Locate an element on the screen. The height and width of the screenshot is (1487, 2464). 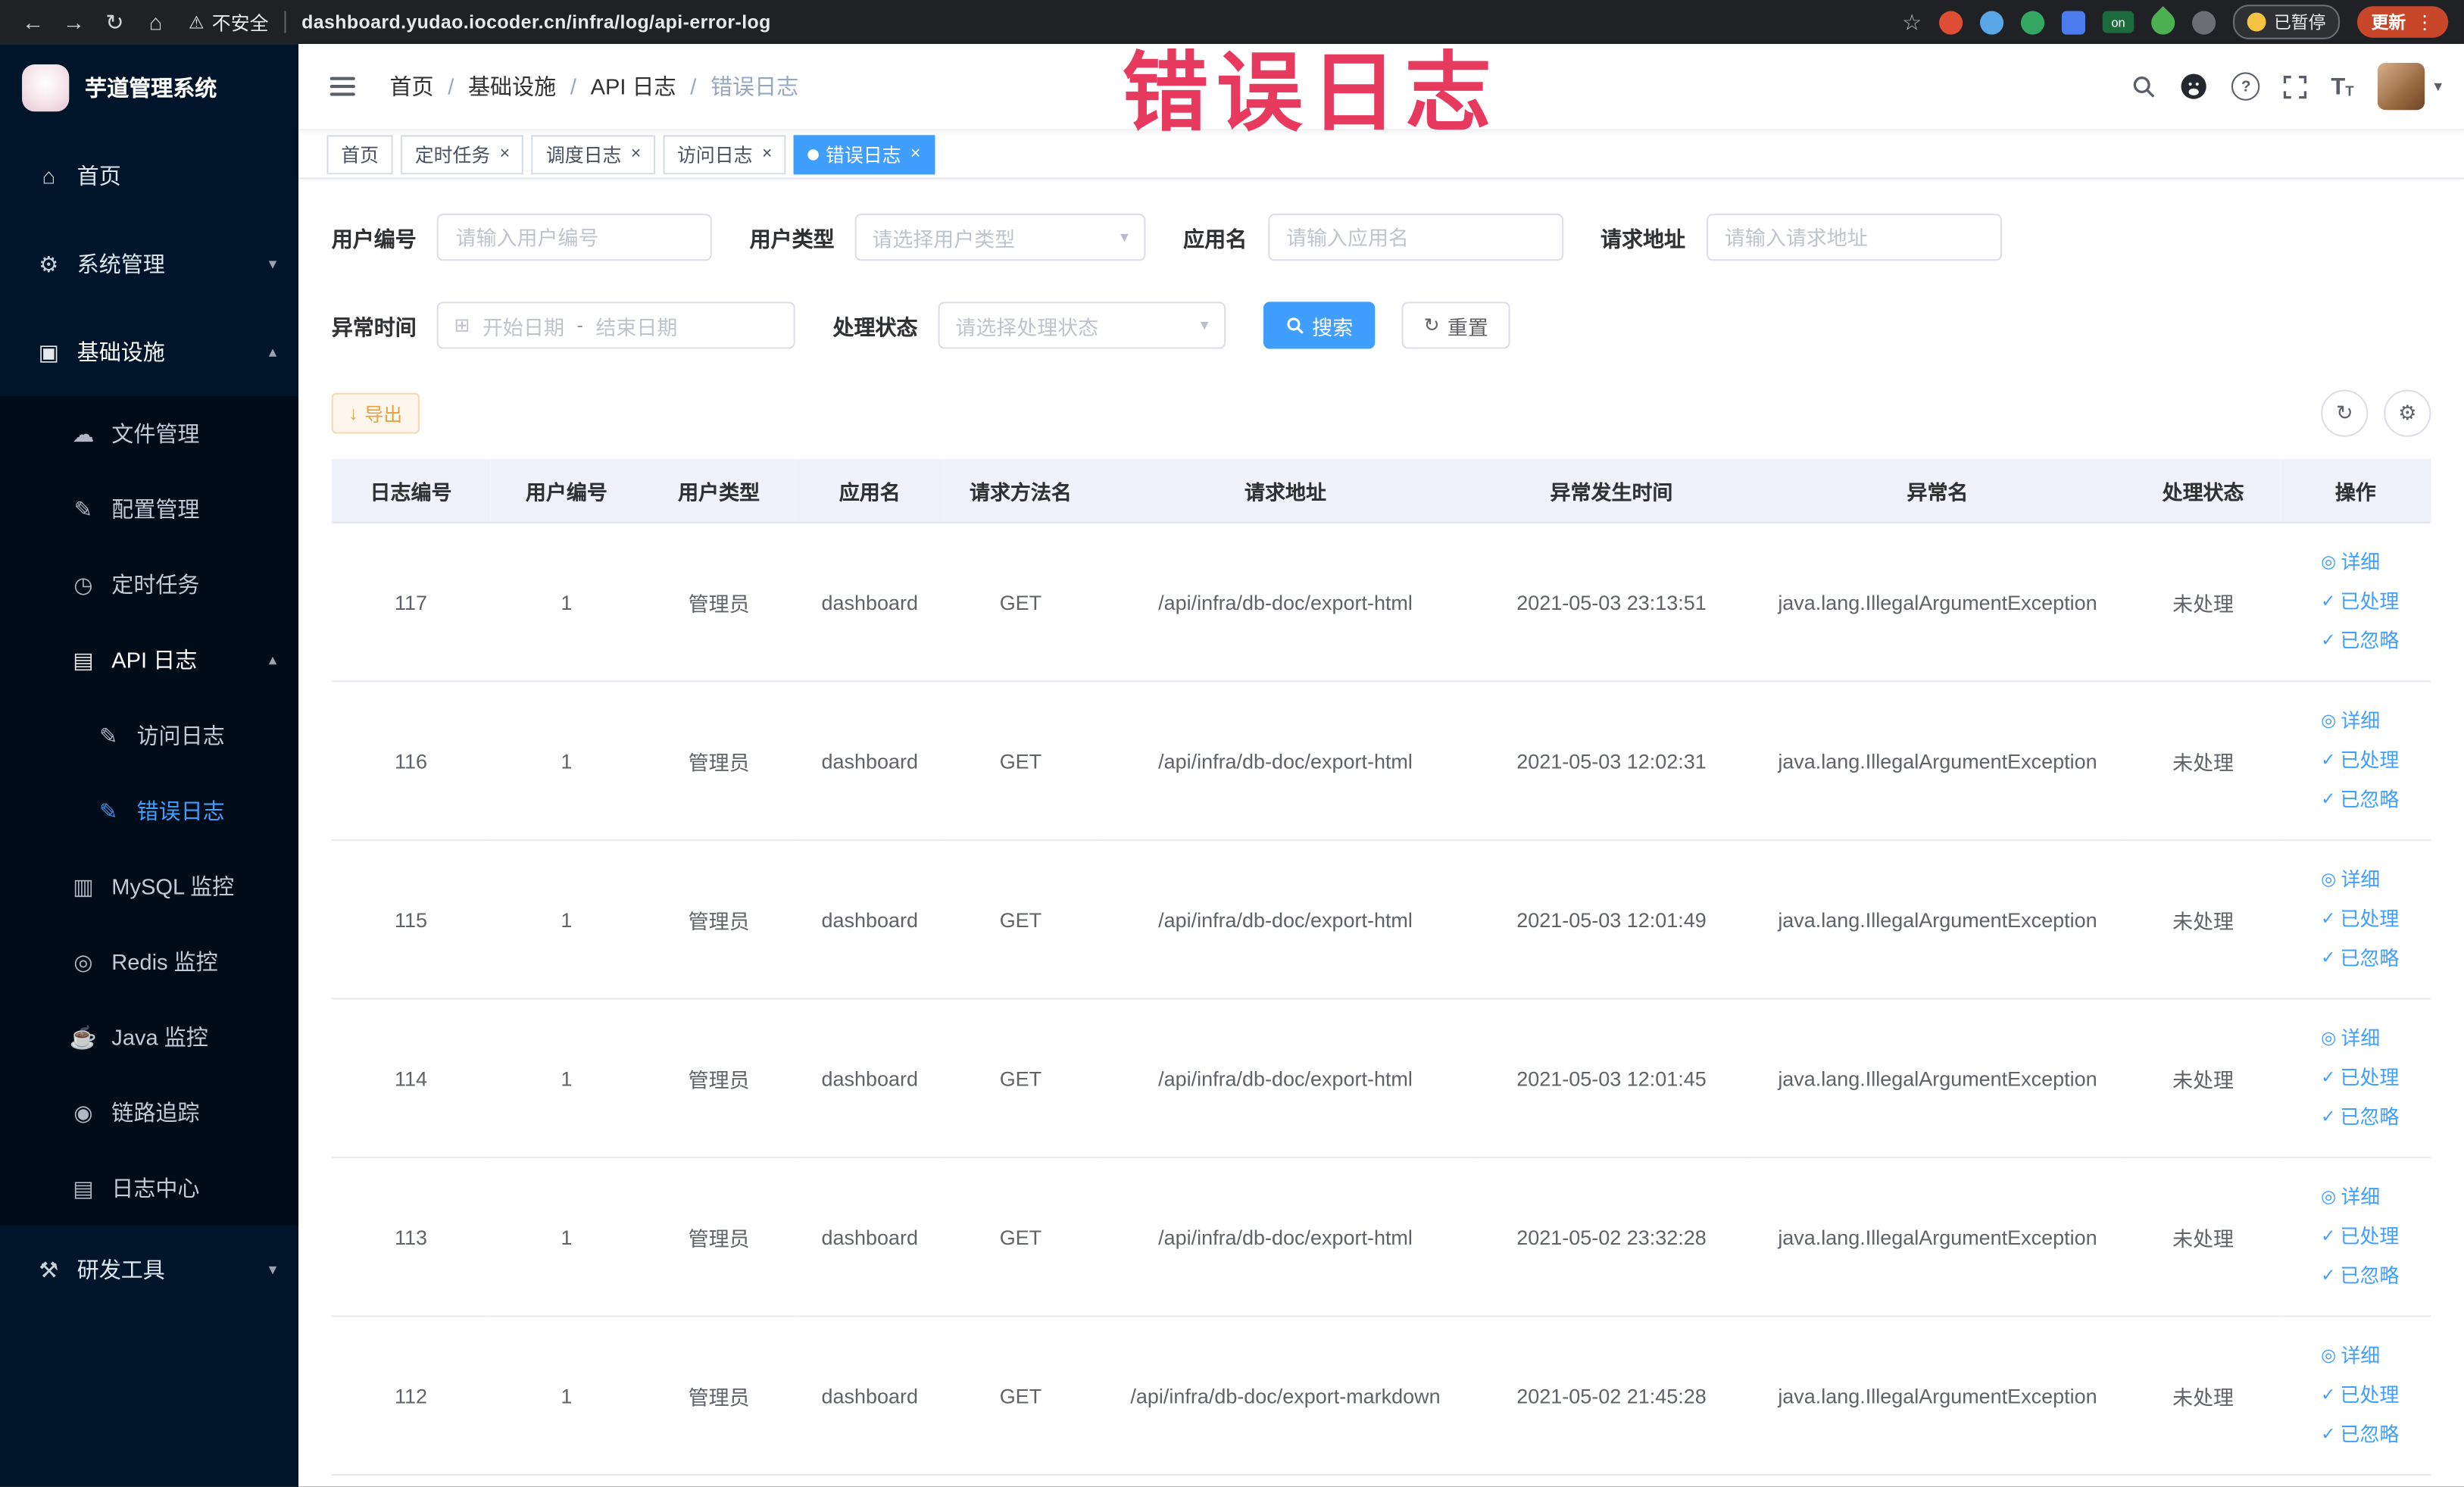
home-icon: ⌂ is located at coordinates (49, 176).